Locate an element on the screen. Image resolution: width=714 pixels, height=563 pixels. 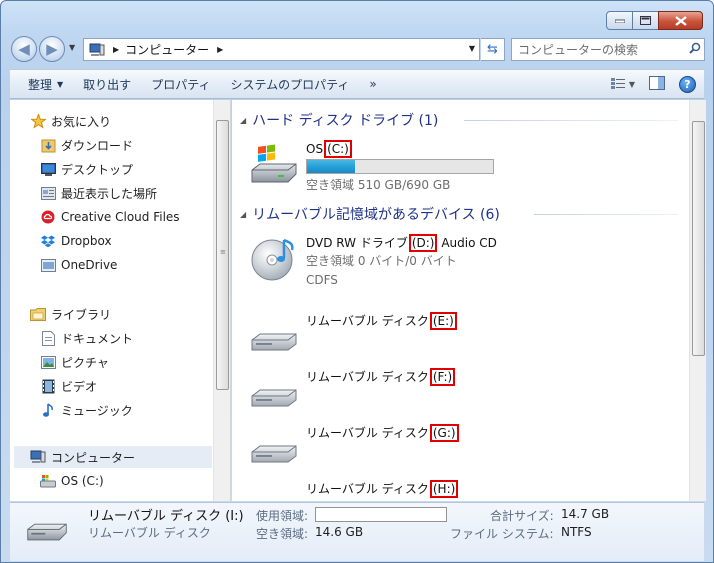
search-box is located at coordinates (608, 49).